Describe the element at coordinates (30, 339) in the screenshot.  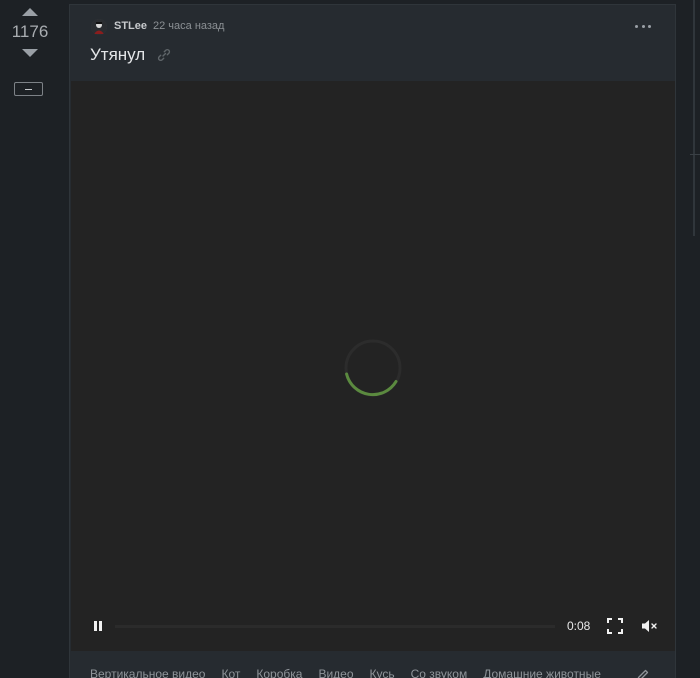
I see `rating-column: 1176` at that location.